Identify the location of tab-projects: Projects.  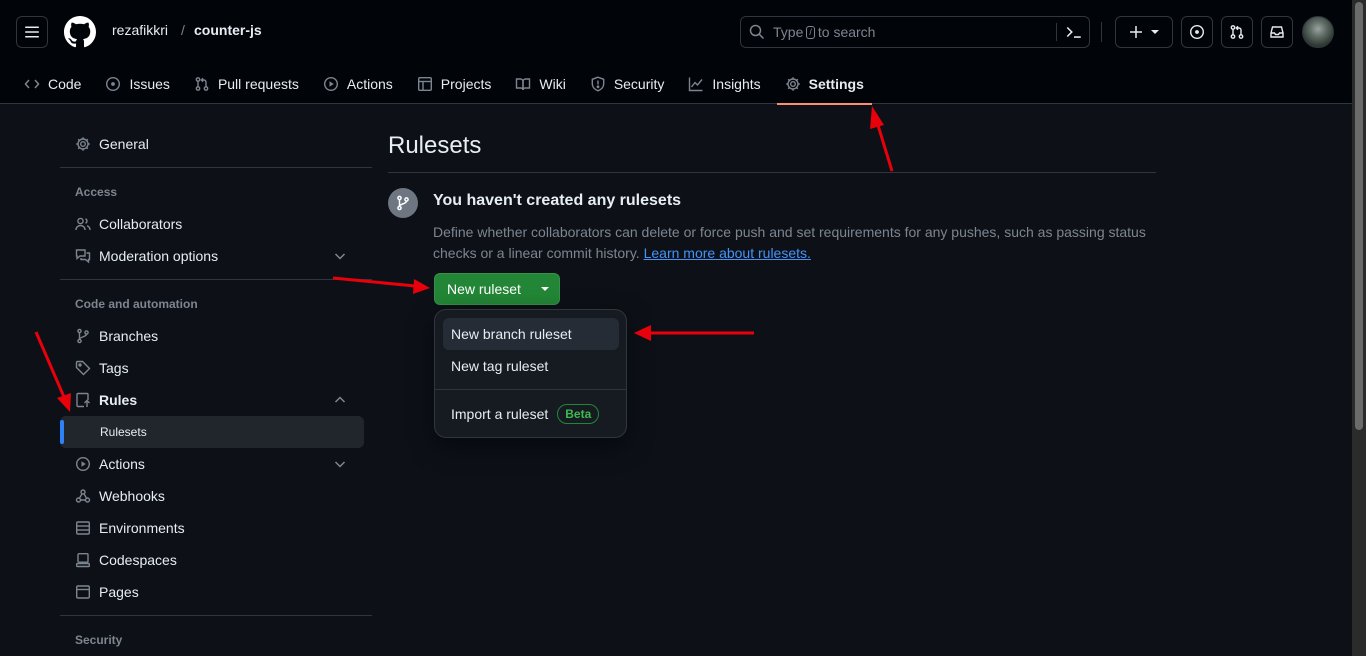
(454, 84).